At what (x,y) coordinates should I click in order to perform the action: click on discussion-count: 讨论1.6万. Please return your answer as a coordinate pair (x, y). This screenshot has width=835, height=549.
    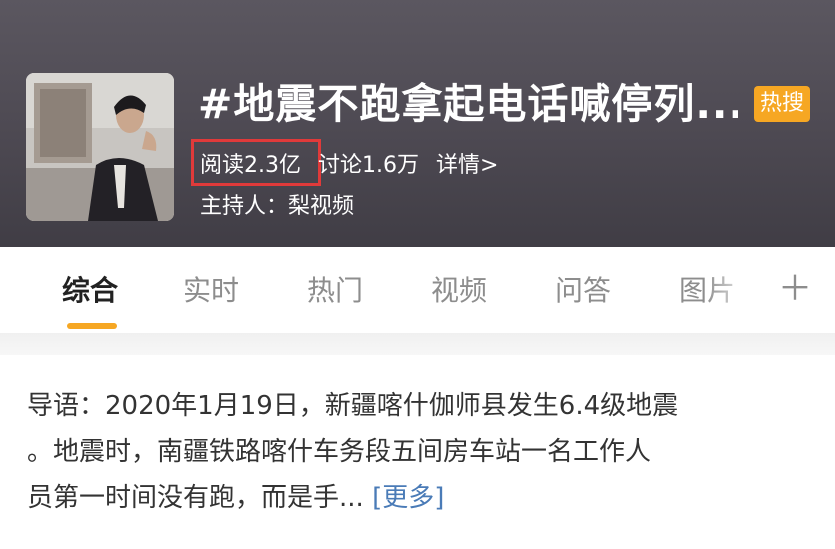
    Looking at the image, I should click on (368, 165).